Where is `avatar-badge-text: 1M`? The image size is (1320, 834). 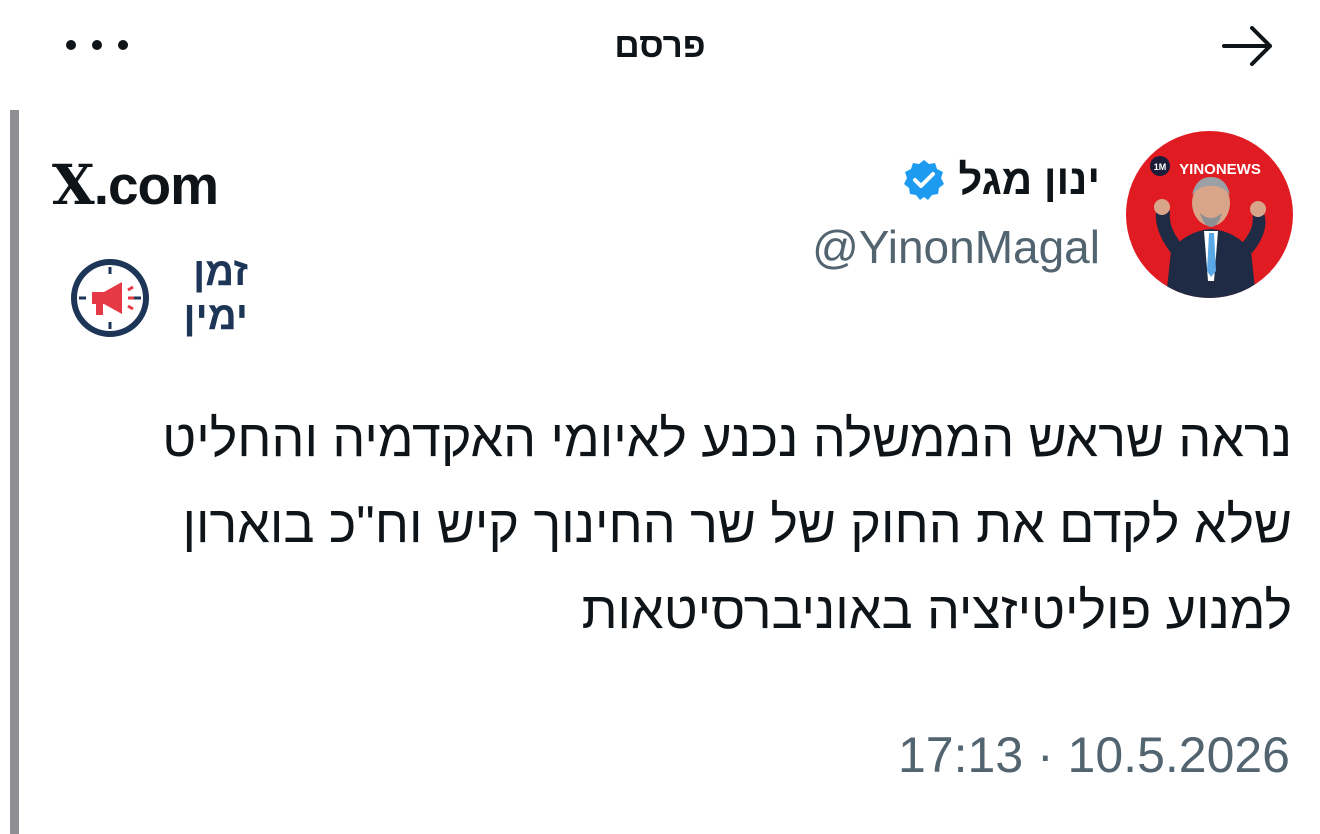
avatar-badge-text: 1M is located at coordinates (1160, 167).